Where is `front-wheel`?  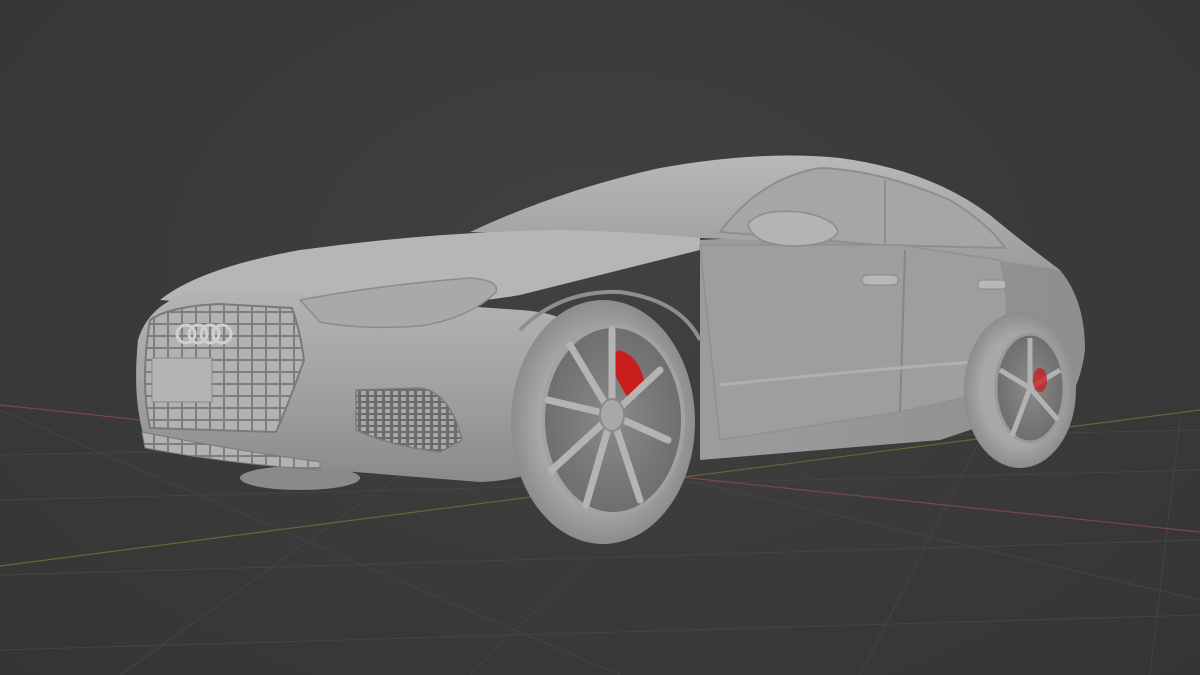
front-wheel is located at coordinates (603, 422).